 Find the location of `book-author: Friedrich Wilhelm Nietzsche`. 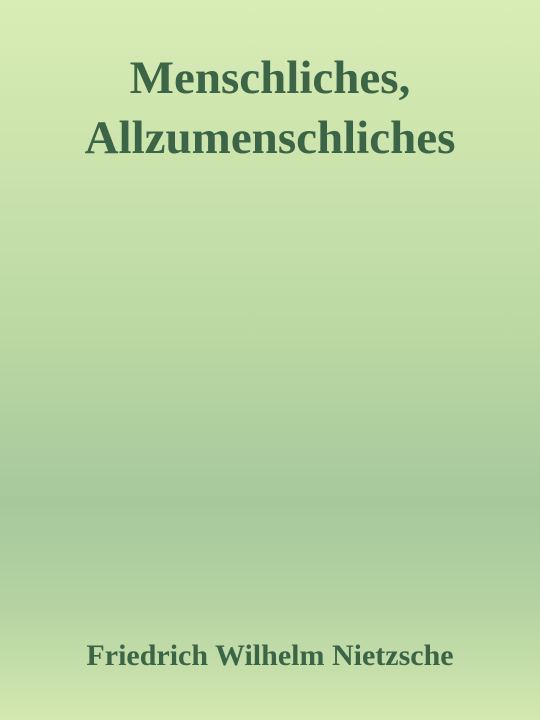

book-author: Friedrich Wilhelm Nietzsche is located at coordinates (270, 655).